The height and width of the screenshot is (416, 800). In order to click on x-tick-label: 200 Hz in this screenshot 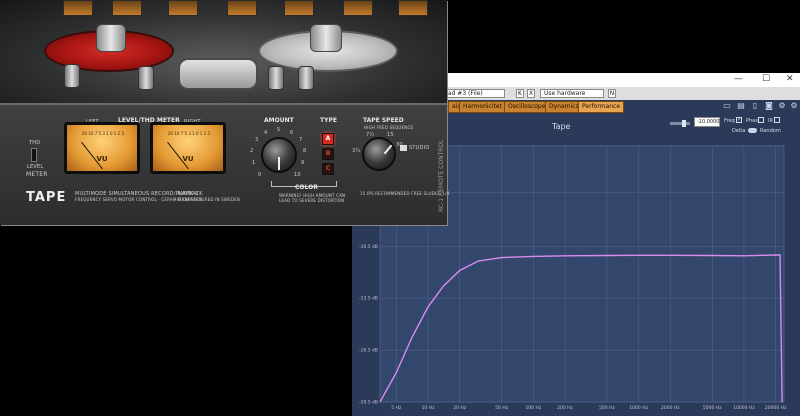, I will do `click(565, 408)`.